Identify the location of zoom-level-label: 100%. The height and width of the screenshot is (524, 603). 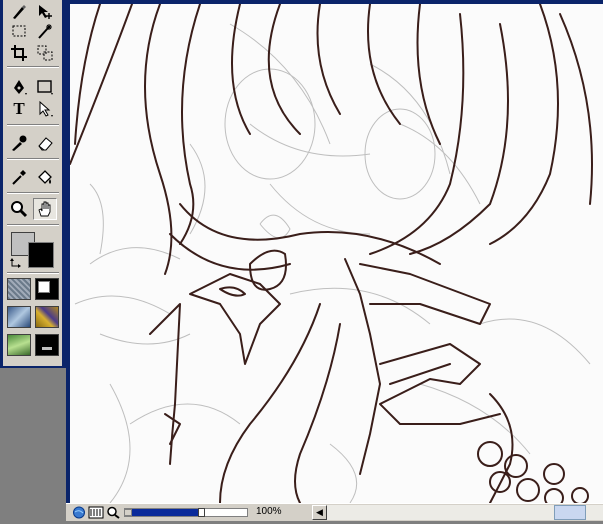
(269, 511).